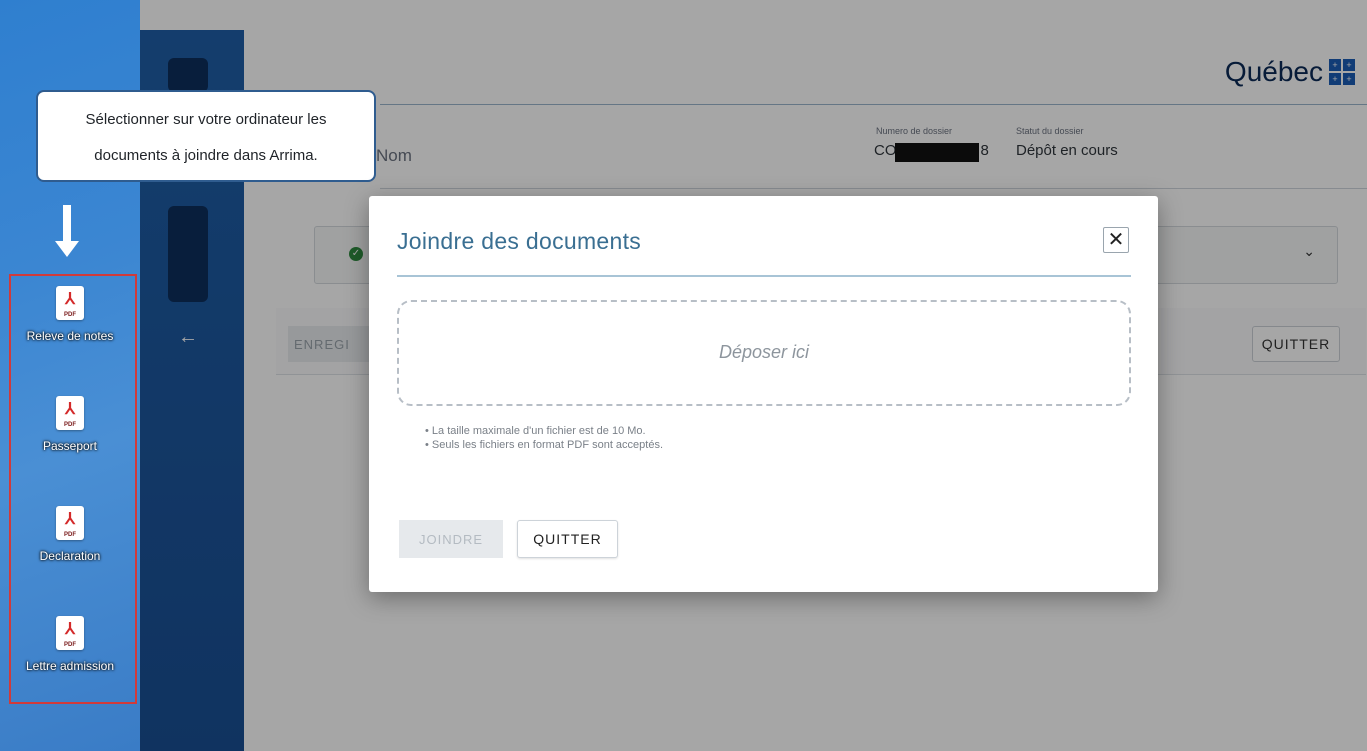  I want to click on dropzone-text: Déposer ici, so click(764, 352).